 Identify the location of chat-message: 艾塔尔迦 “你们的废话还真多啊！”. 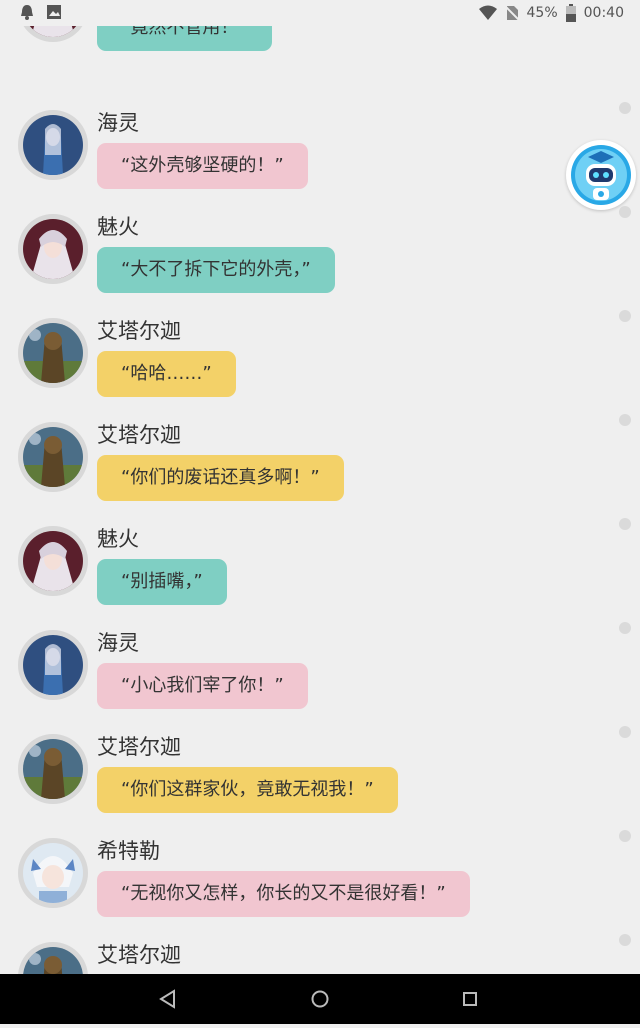
(320, 466).